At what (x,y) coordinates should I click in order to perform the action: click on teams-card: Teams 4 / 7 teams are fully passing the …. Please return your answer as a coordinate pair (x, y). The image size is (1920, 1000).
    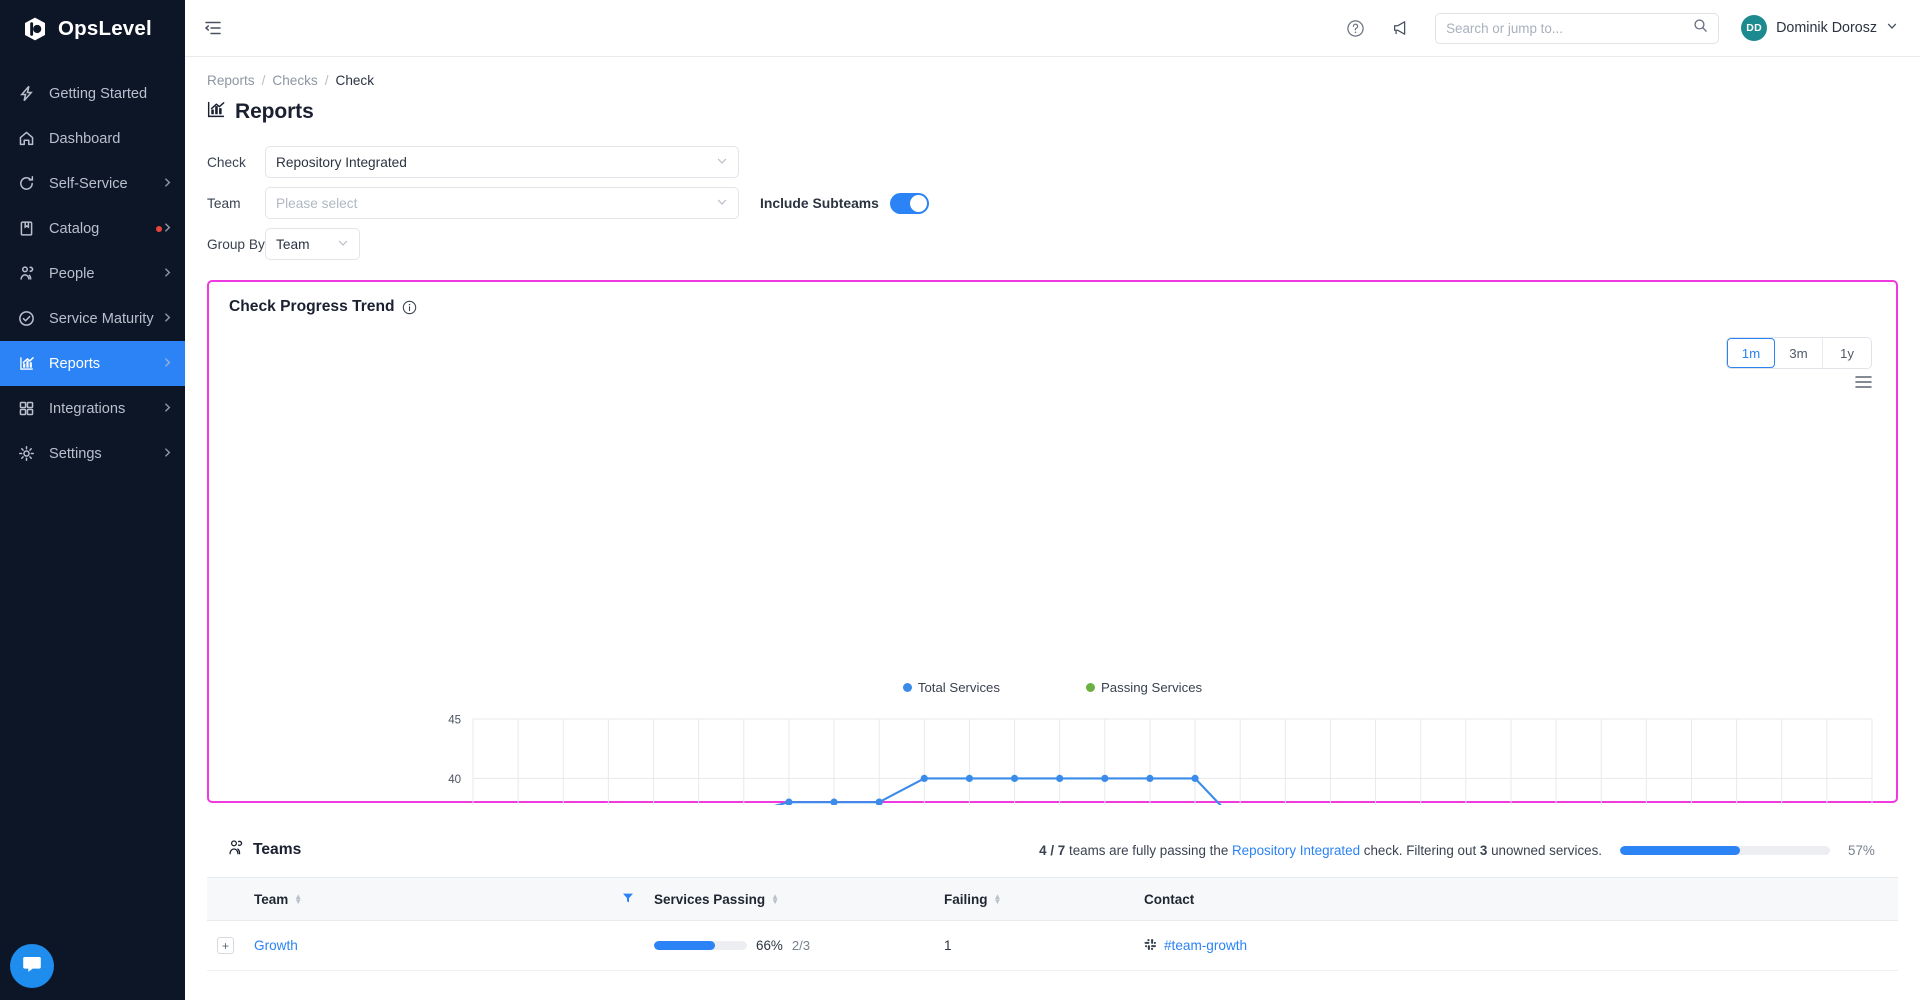
    Looking at the image, I should click on (1052, 898).